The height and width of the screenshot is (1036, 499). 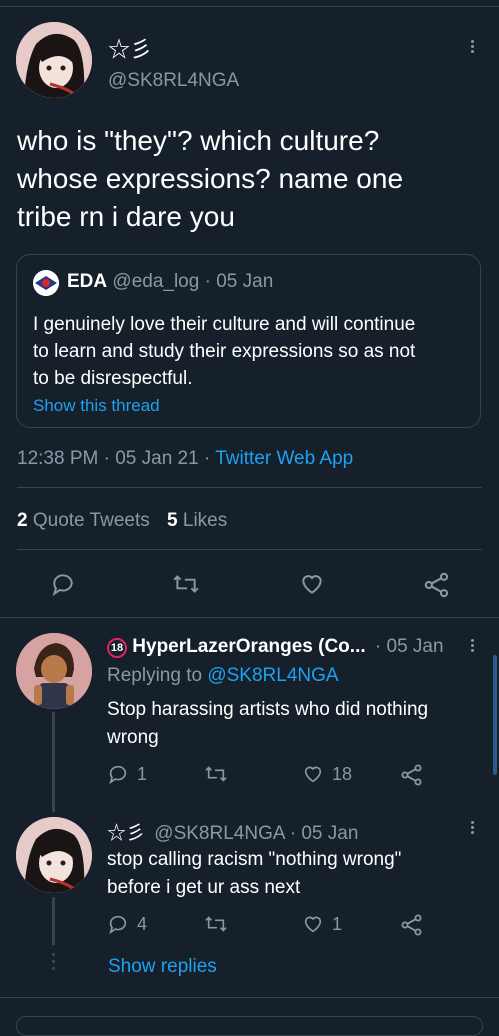 What do you see at coordinates (162, 967) in the screenshot?
I see `show-replies-link: Show replies` at bounding box center [162, 967].